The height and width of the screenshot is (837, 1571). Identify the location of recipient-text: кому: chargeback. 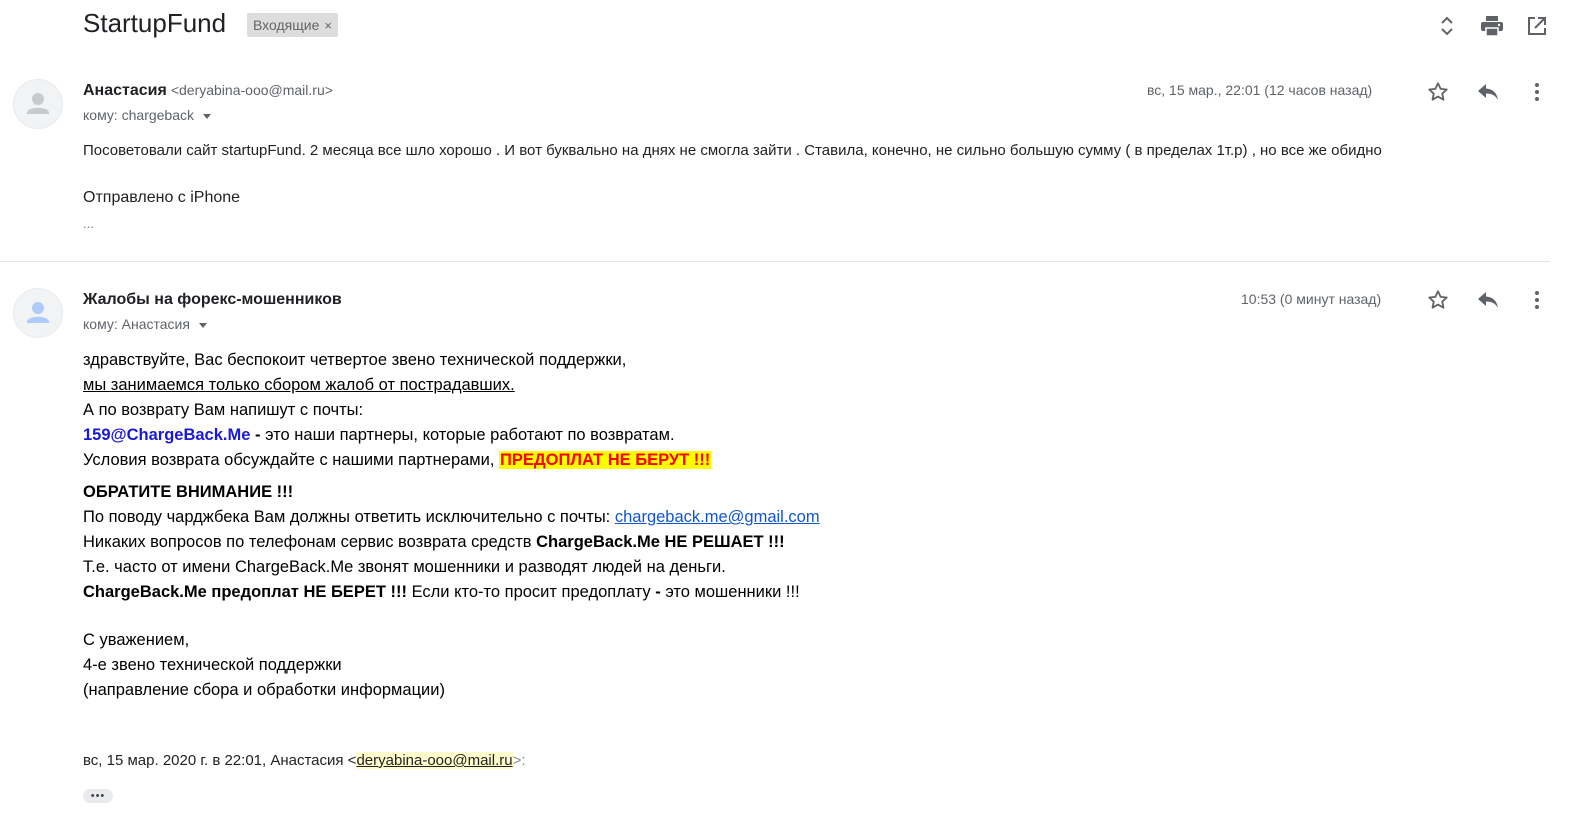
(139, 115).